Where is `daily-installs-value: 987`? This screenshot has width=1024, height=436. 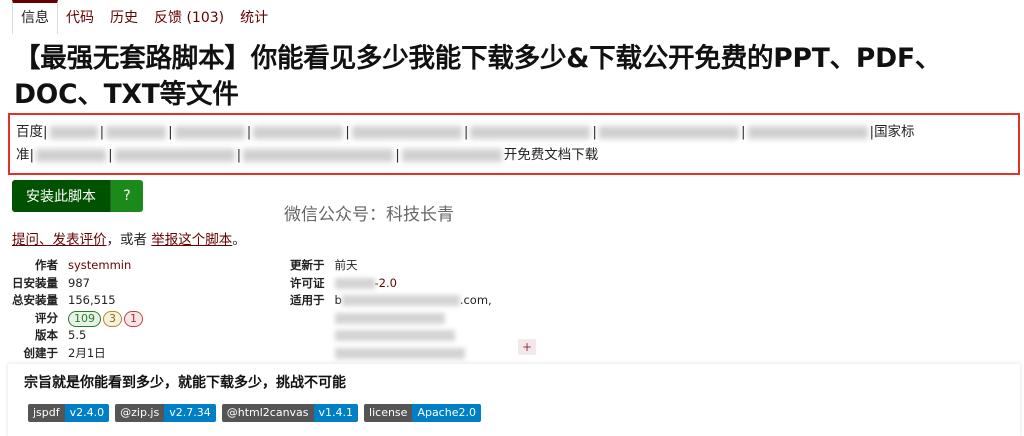 daily-installs-value: 987 is located at coordinates (79, 282).